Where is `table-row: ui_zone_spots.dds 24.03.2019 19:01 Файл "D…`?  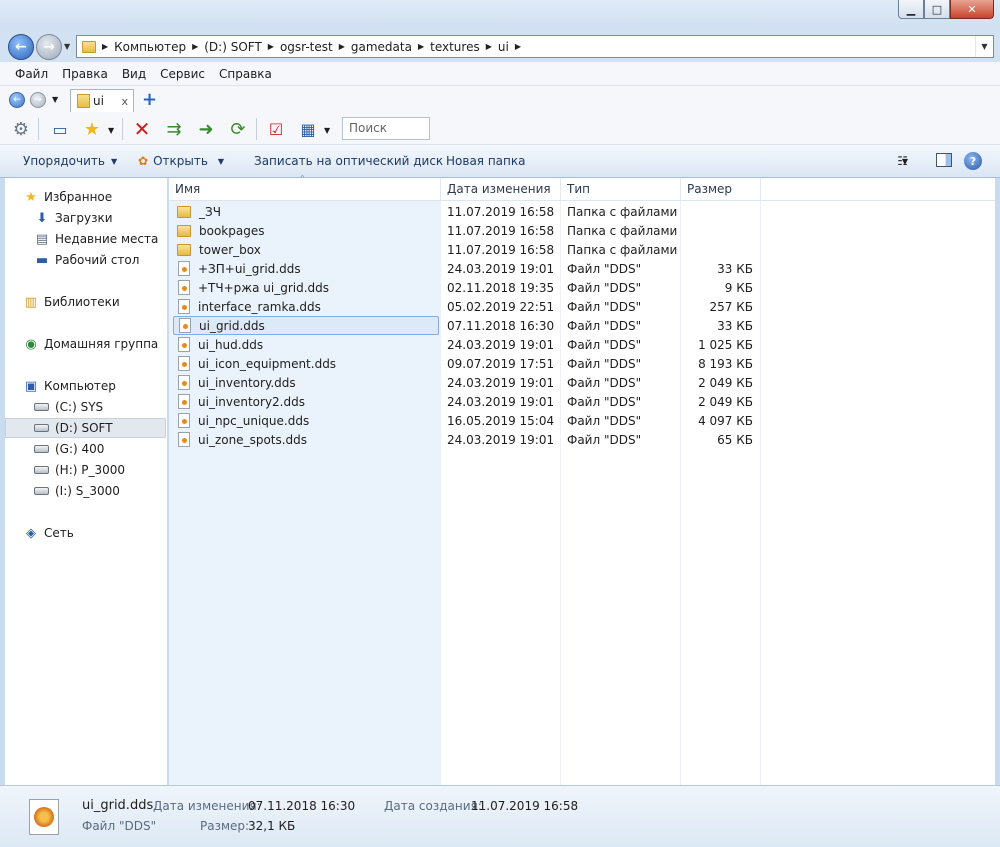 table-row: ui_zone_spots.dds 24.03.2019 19:01 Файл "D… is located at coordinates (584, 439).